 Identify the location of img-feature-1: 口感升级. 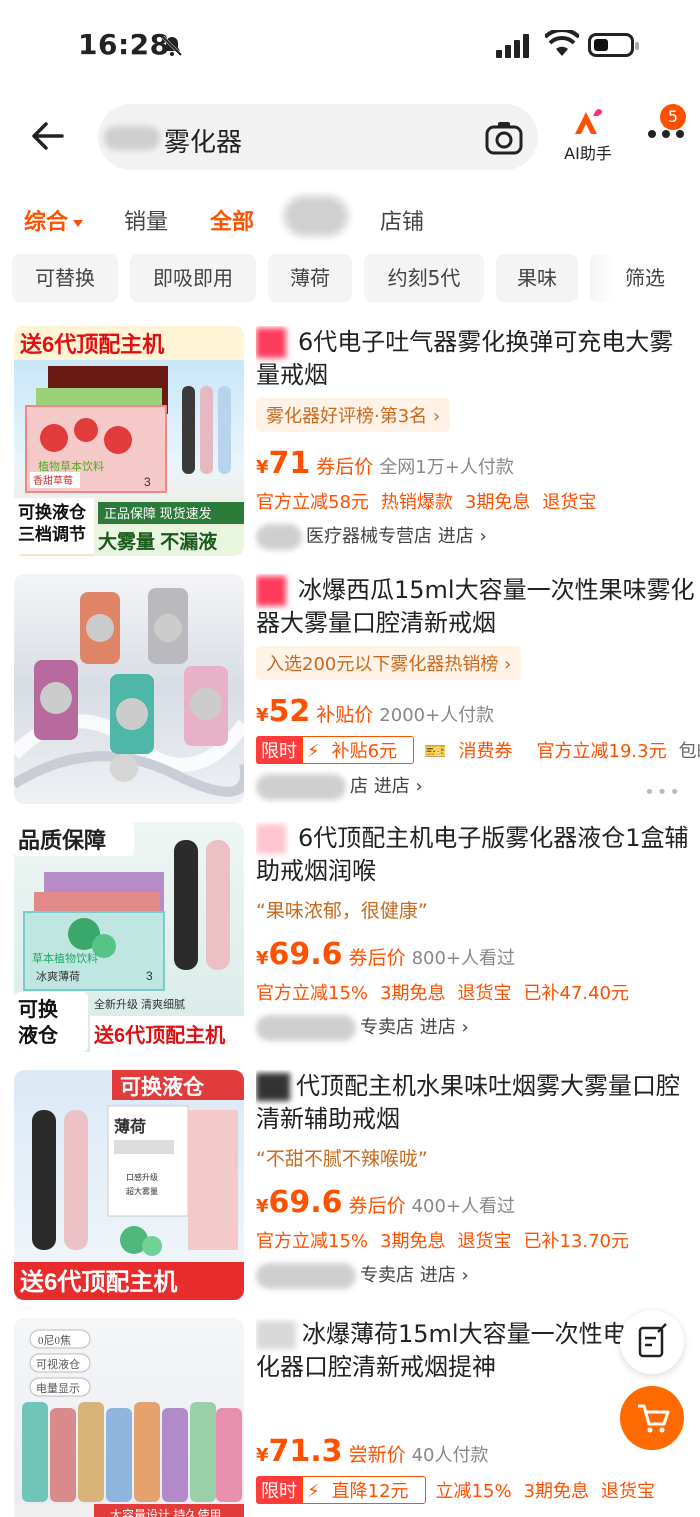
(142, 1177).